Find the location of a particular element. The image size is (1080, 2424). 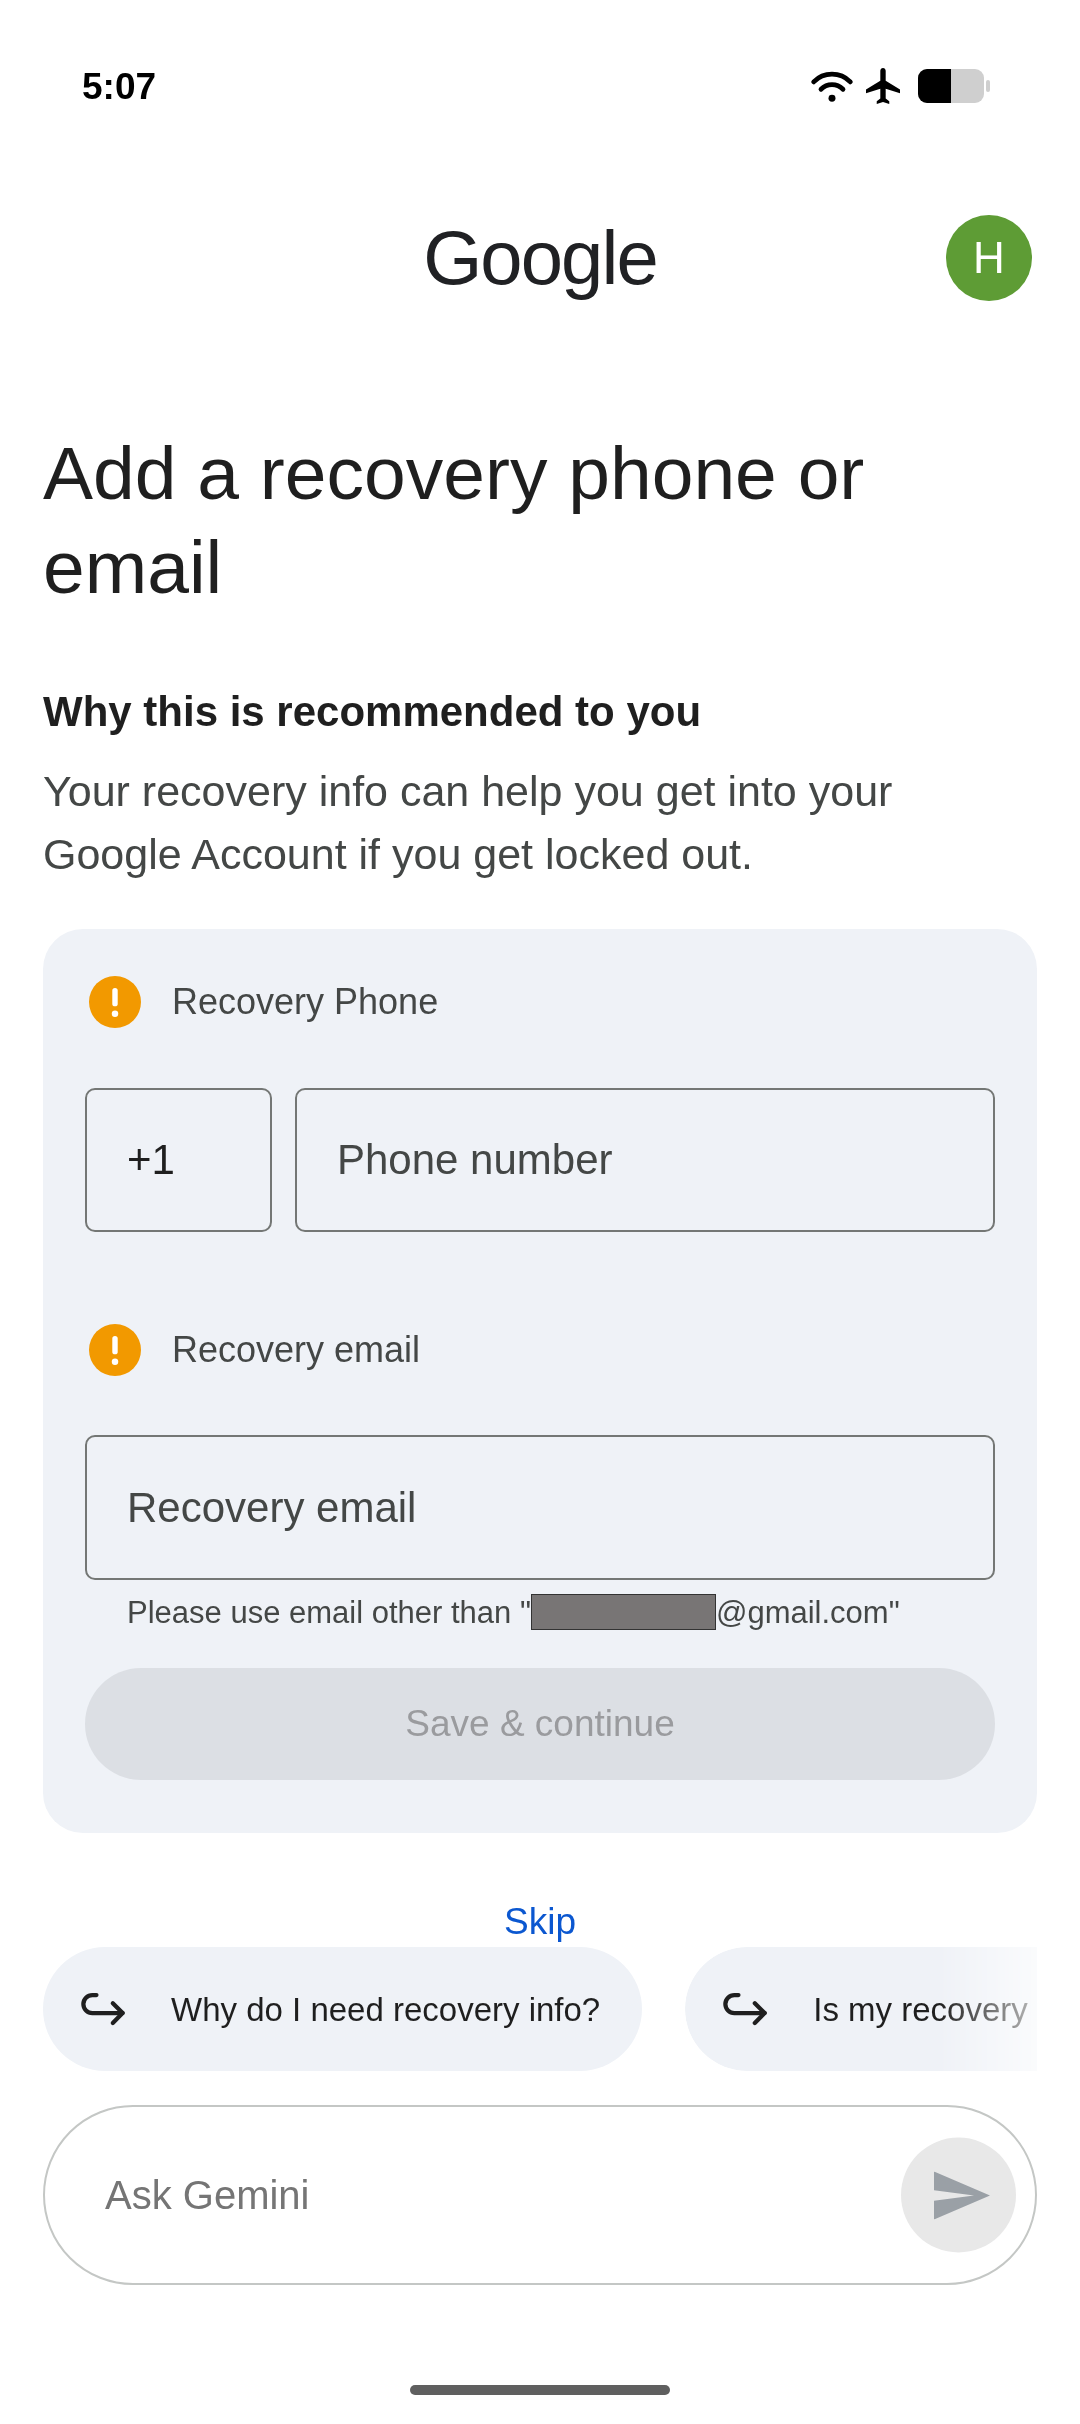

phone-number-field: Phone number is located at coordinates (645, 1160).